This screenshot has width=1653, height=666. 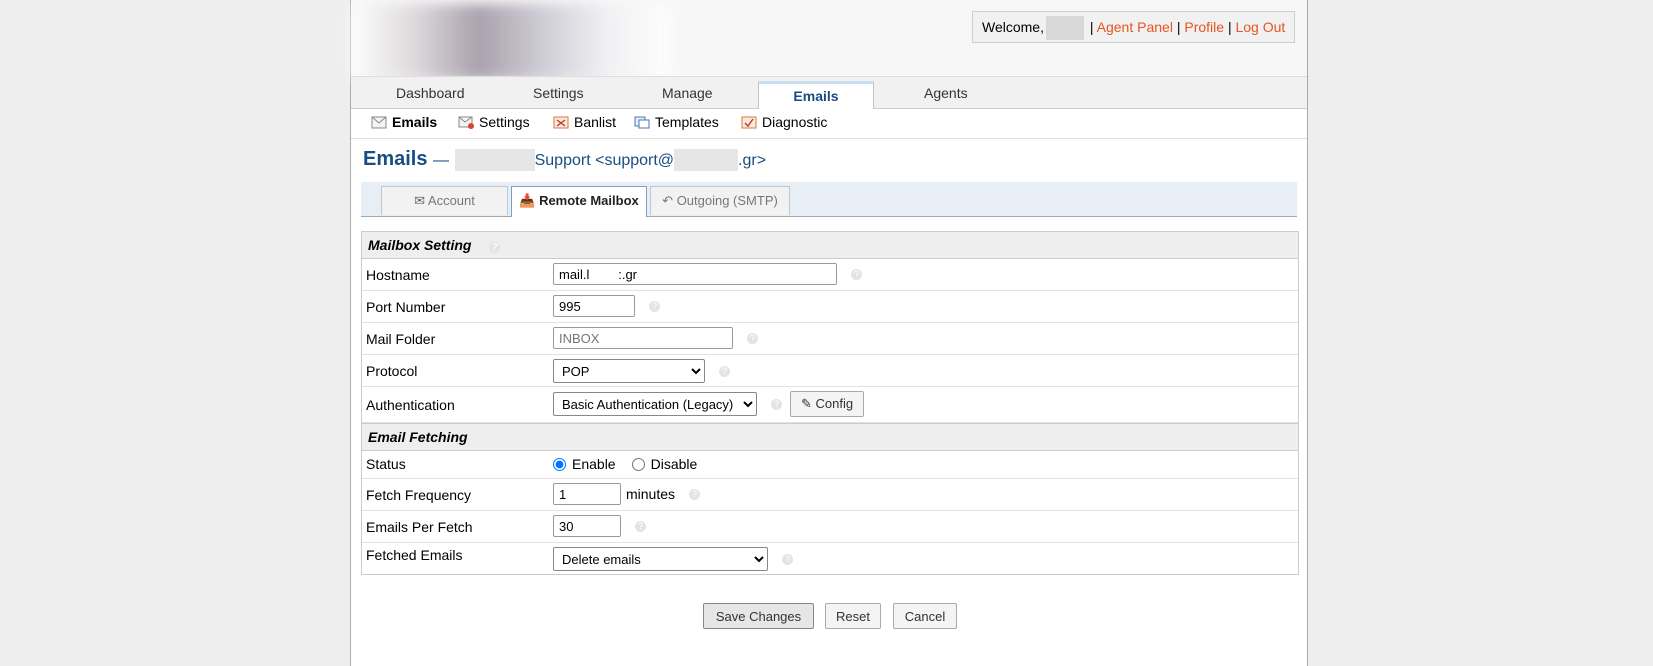 What do you see at coordinates (420, 245) in the screenshot?
I see `section-title: Mailbox Setting` at bounding box center [420, 245].